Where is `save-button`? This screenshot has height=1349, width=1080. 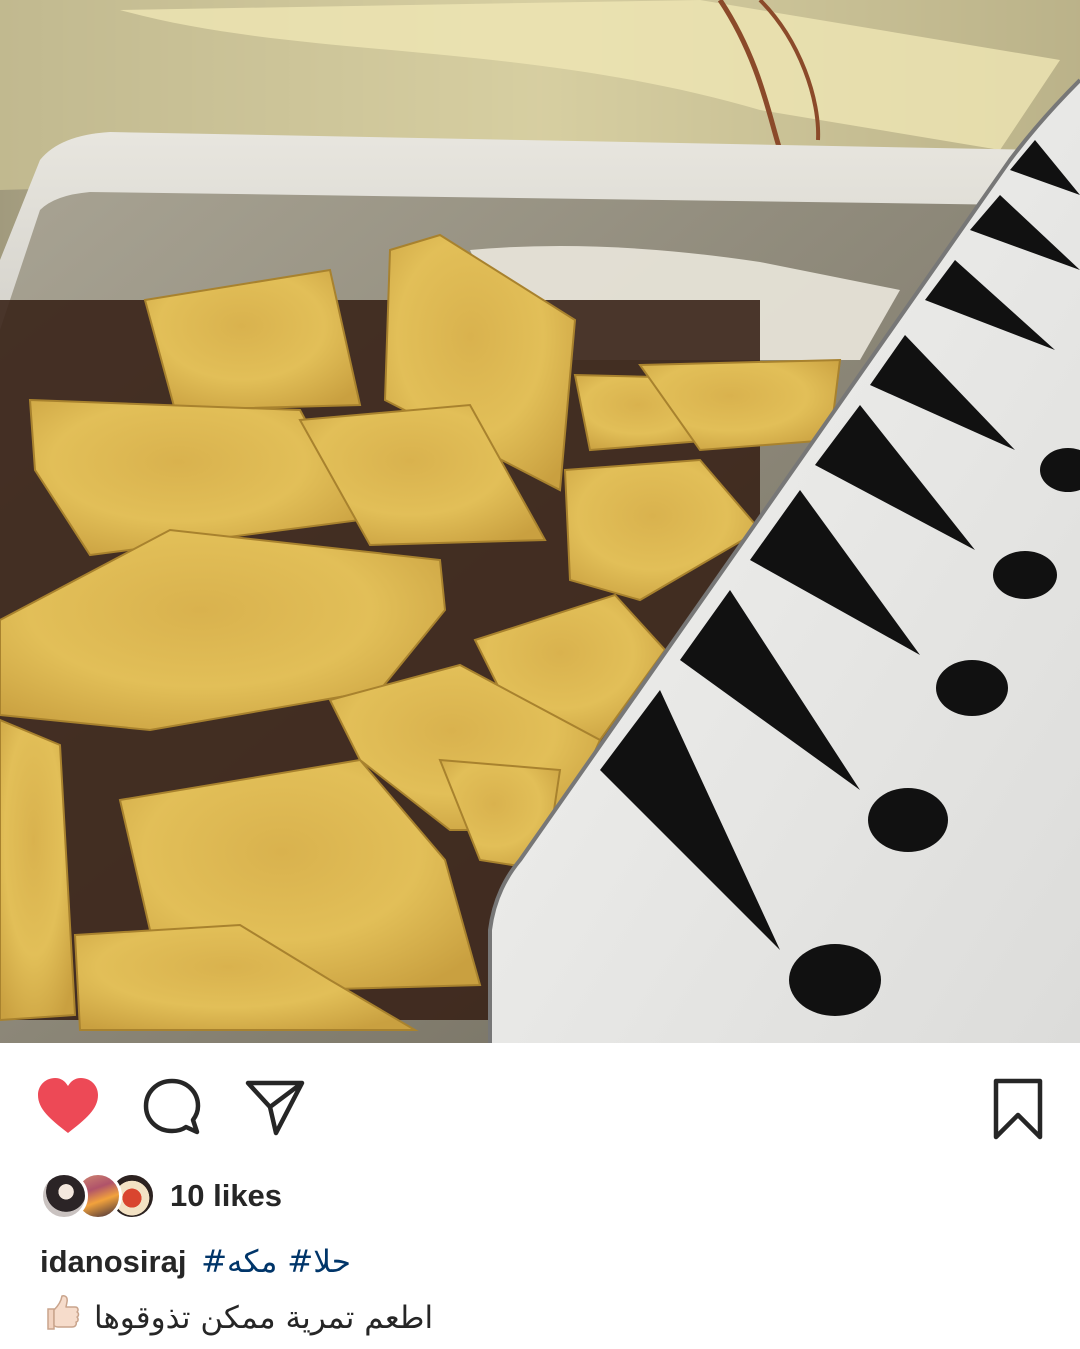
save-button is located at coordinates (1018, 1109).